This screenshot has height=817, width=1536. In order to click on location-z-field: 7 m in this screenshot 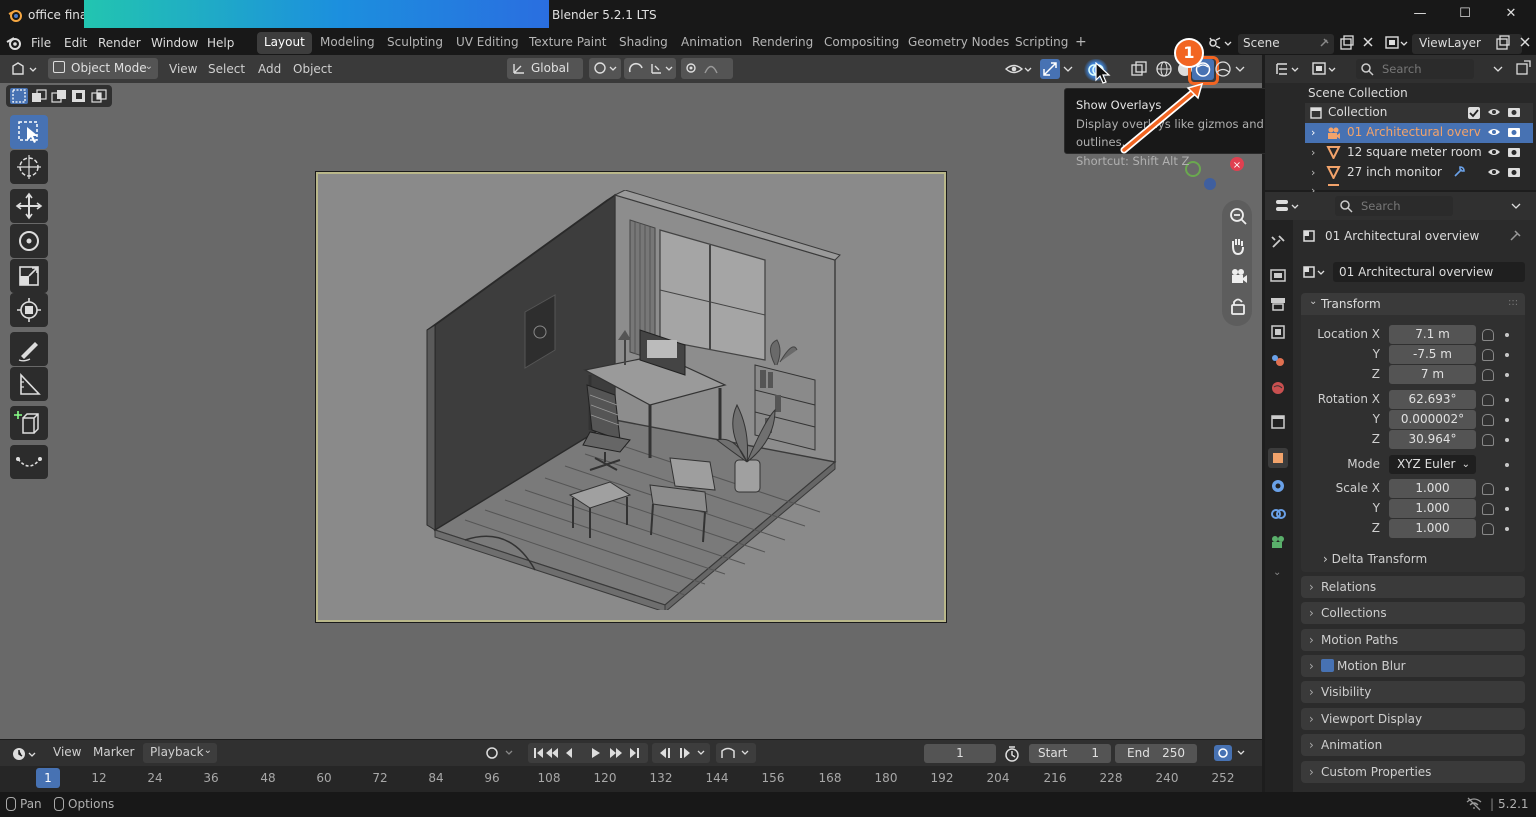, I will do `click(1432, 374)`.